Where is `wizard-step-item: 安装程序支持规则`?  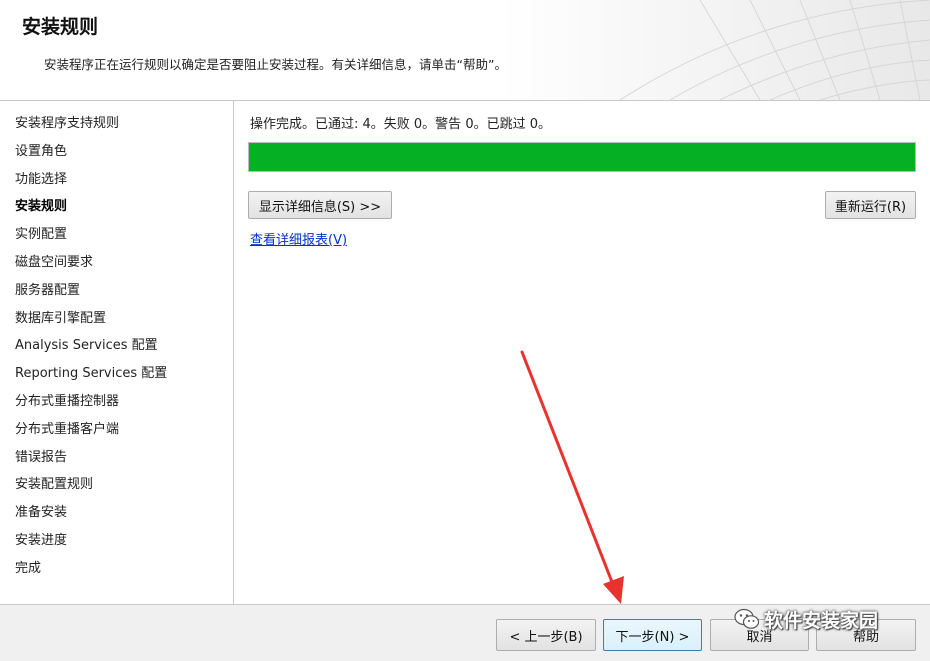 wizard-step-item: 安装程序支持规则 is located at coordinates (67, 123).